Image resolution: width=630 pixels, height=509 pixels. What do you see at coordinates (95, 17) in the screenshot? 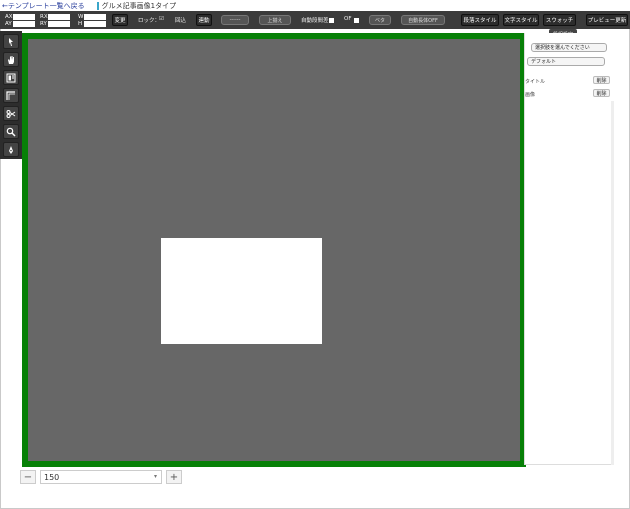
I see `w-input` at bounding box center [95, 17].